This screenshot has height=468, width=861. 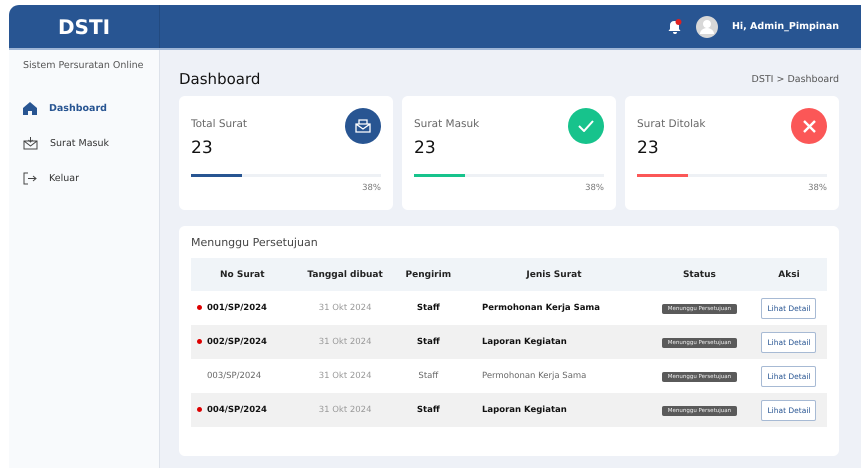 I want to click on stat-label: Surat Ditolak, so click(x=671, y=124).